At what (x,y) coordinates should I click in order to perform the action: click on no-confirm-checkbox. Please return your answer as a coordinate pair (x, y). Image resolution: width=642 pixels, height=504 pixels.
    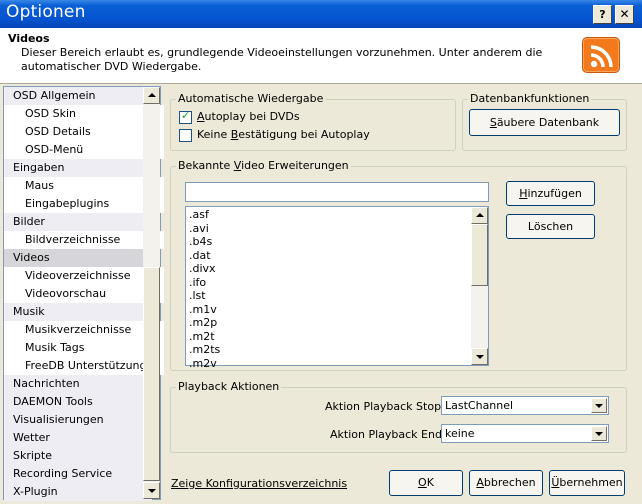
    Looking at the image, I should click on (185, 135).